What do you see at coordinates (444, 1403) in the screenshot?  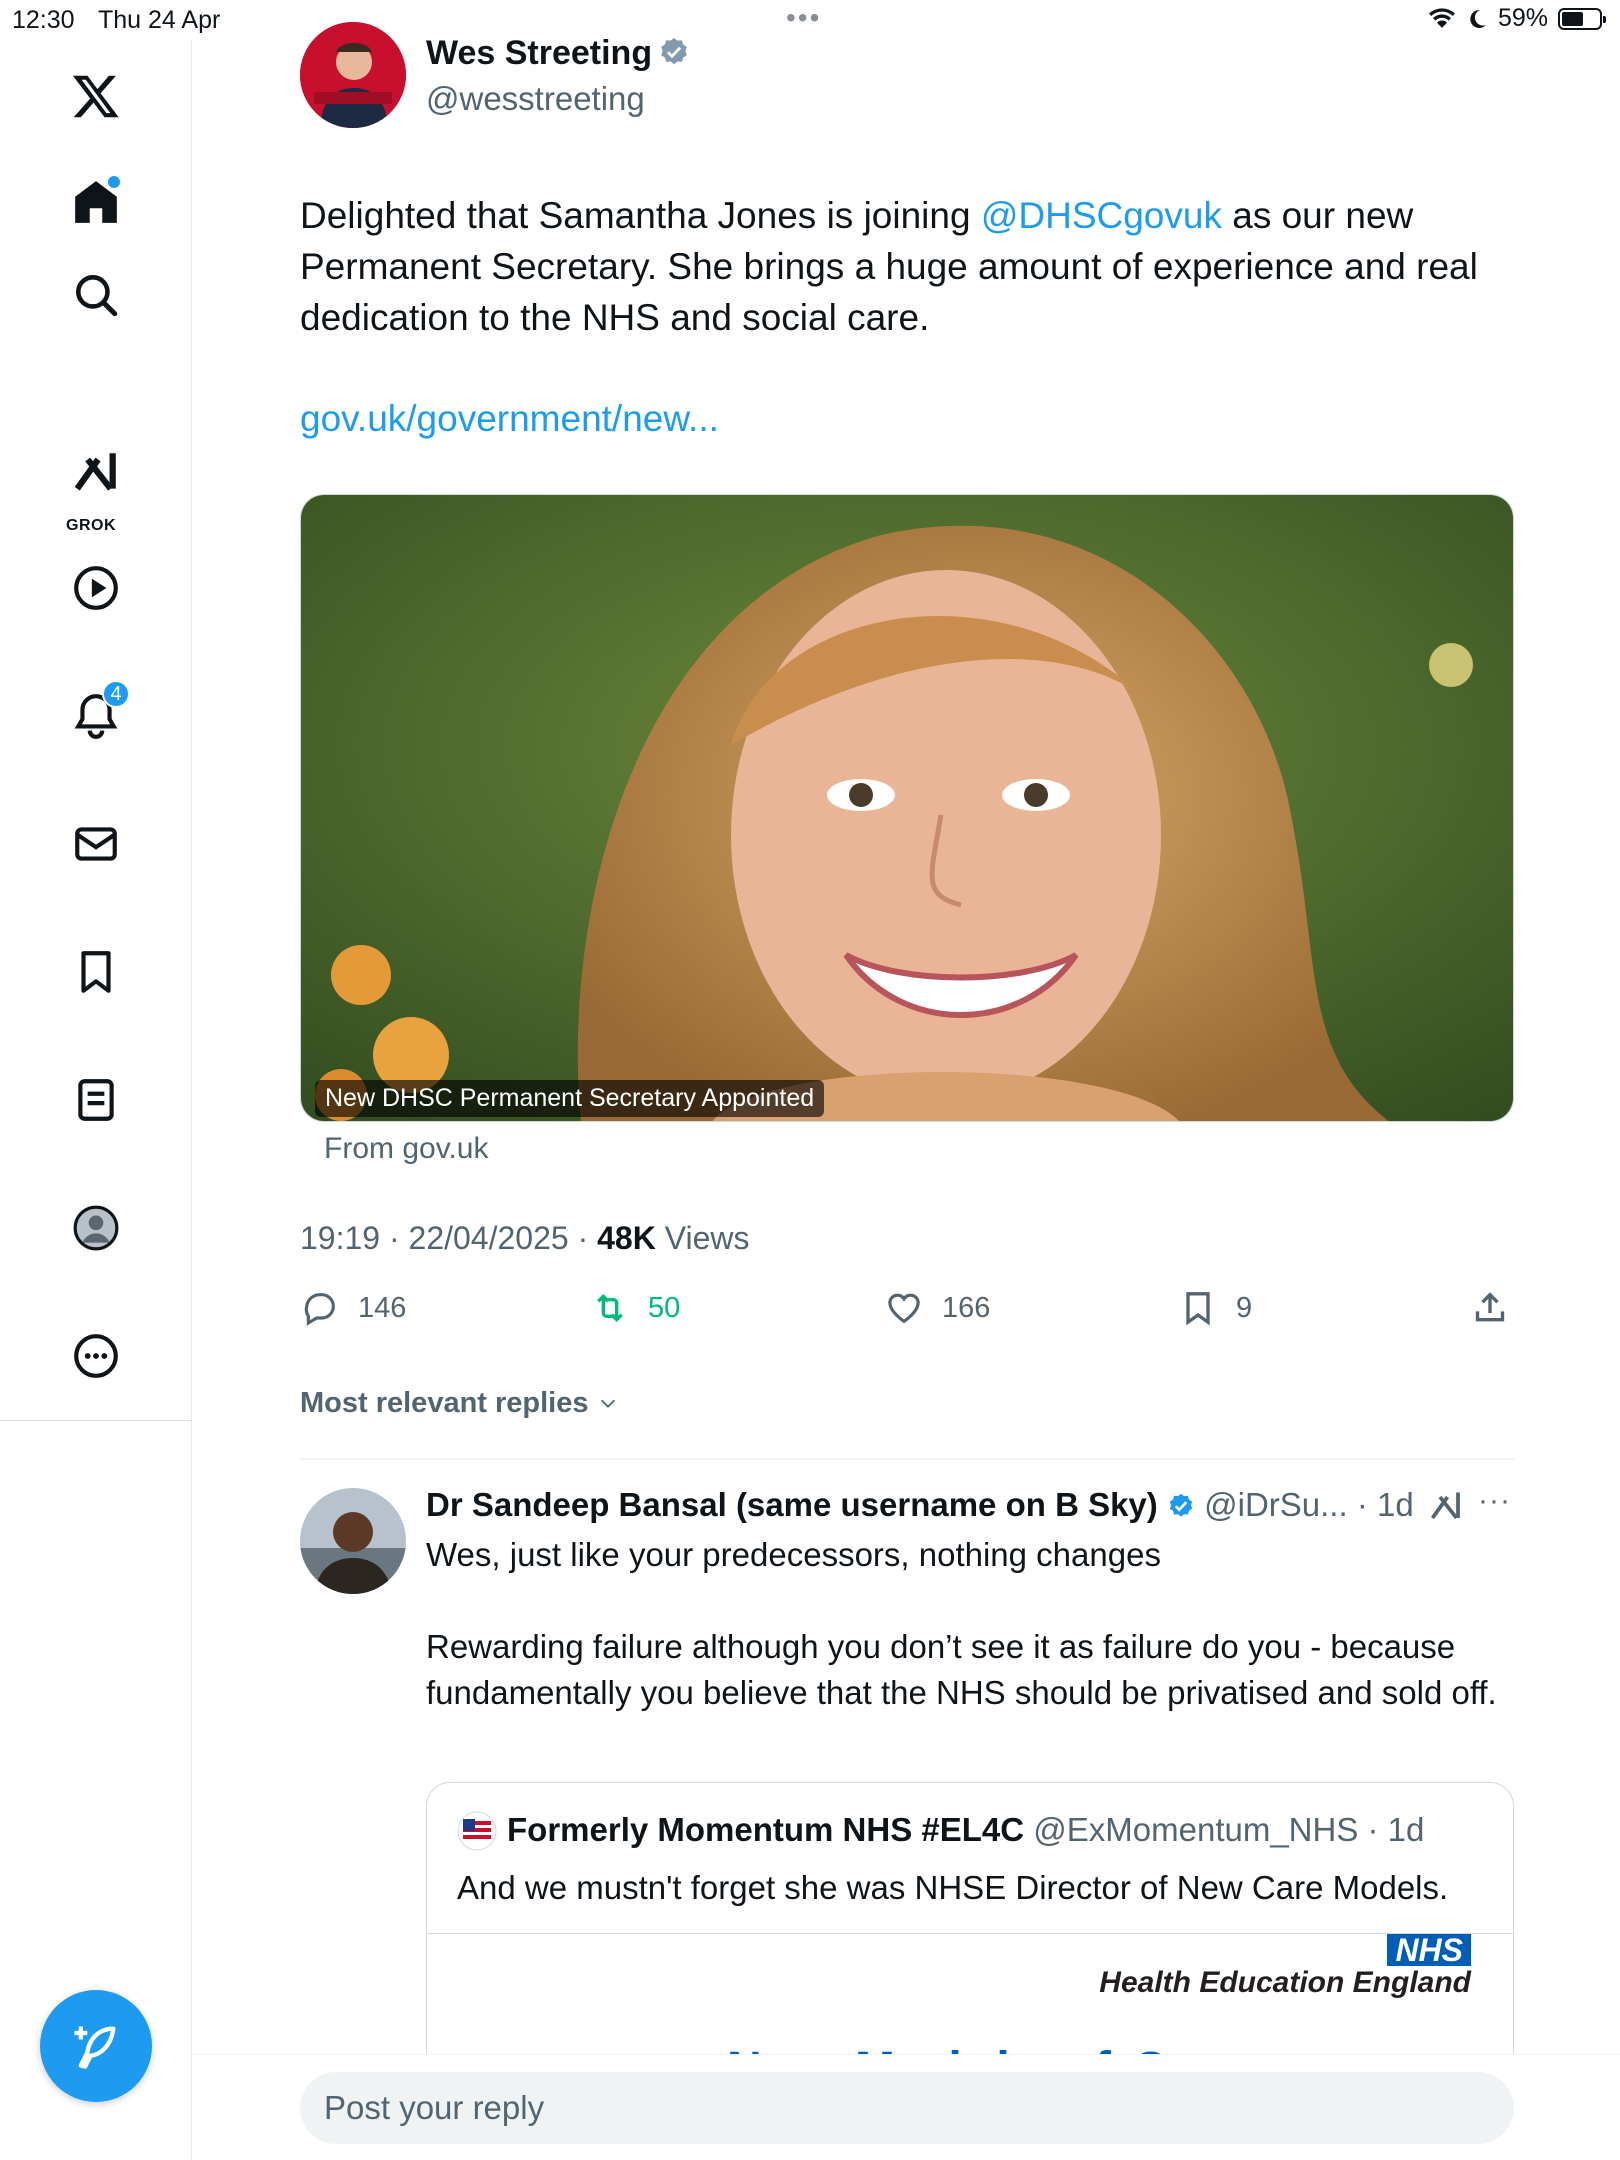 I see `replies-sort-label: Most relevant replies` at bounding box center [444, 1403].